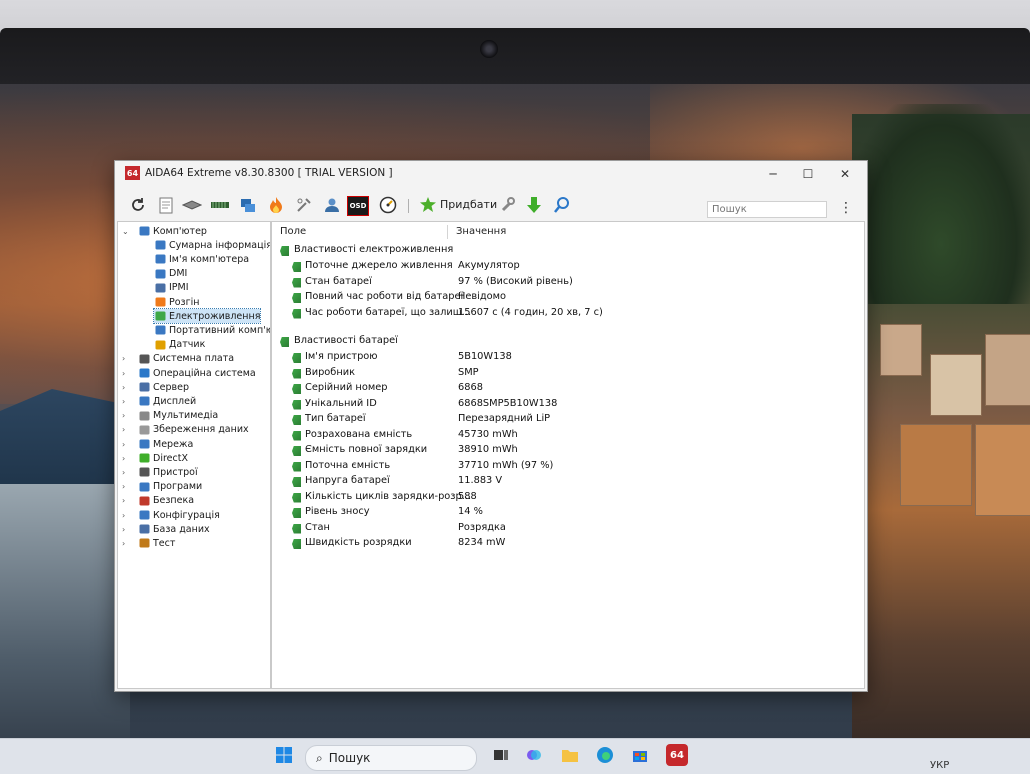 This screenshot has width=1030, height=774. I want to click on tree-item: ⌄ Комп'ютер, so click(164, 231).